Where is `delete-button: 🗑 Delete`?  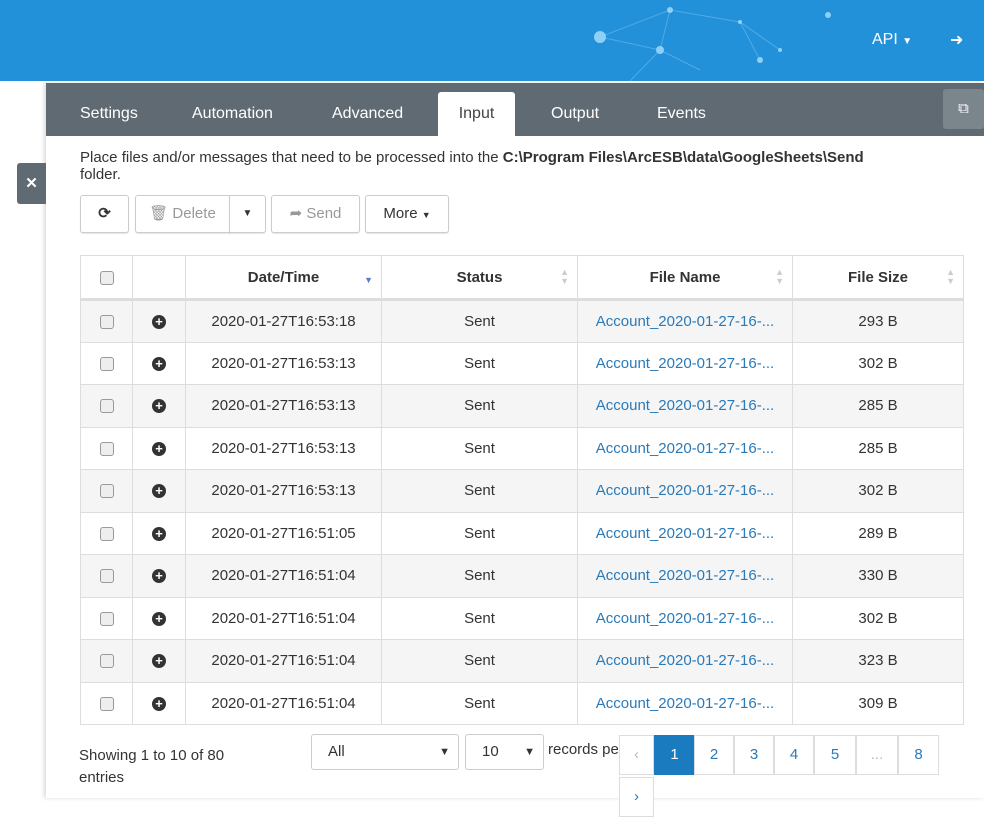 delete-button: 🗑 Delete is located at coordinates (182, 214).